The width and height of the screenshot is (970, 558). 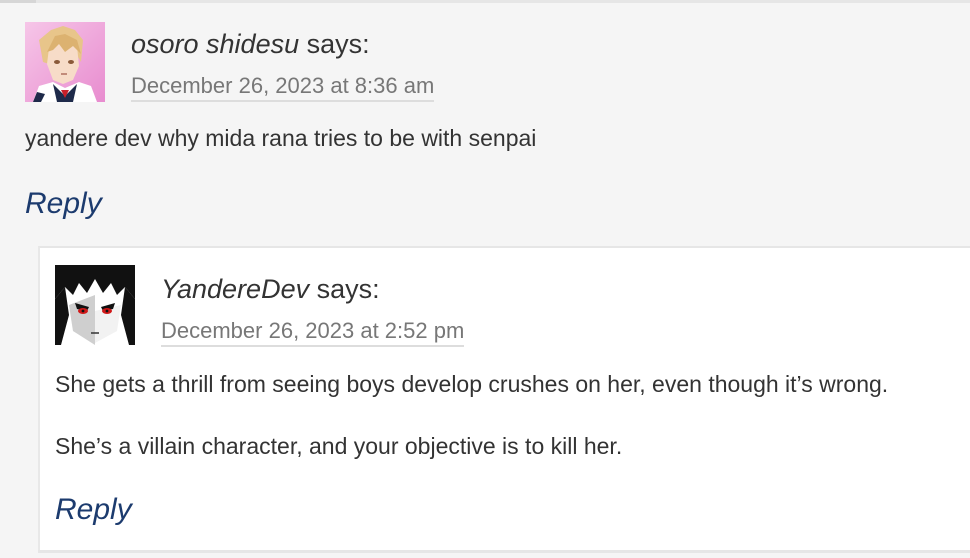 I want to click on author-name: osoro shidesu, so click(x=215, y=44).